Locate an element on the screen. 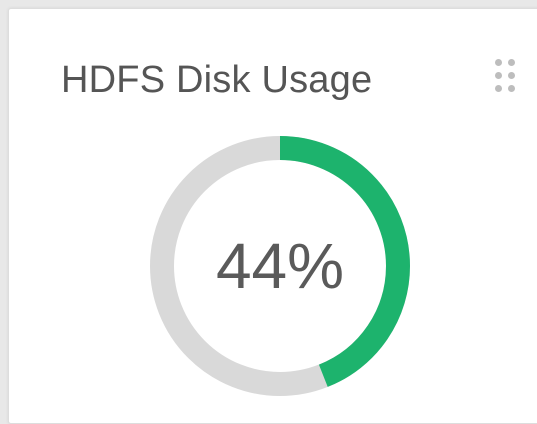  usage-percent-label: 44% is located at coordinates (280, 266).